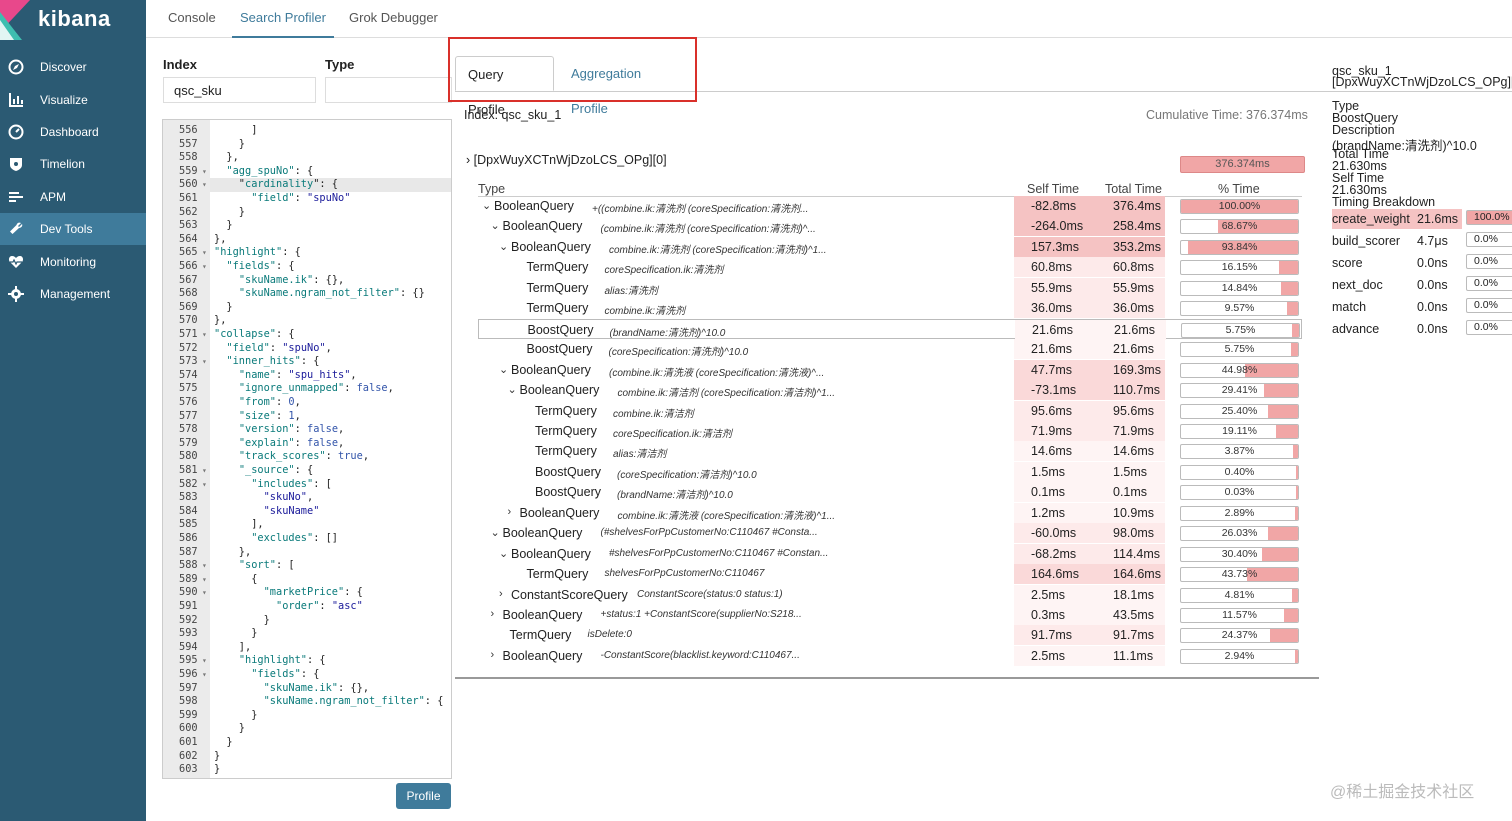  Describe the element at coordinates (188, 198) in the screenshot. I see `line-number-text: 561` at that location.